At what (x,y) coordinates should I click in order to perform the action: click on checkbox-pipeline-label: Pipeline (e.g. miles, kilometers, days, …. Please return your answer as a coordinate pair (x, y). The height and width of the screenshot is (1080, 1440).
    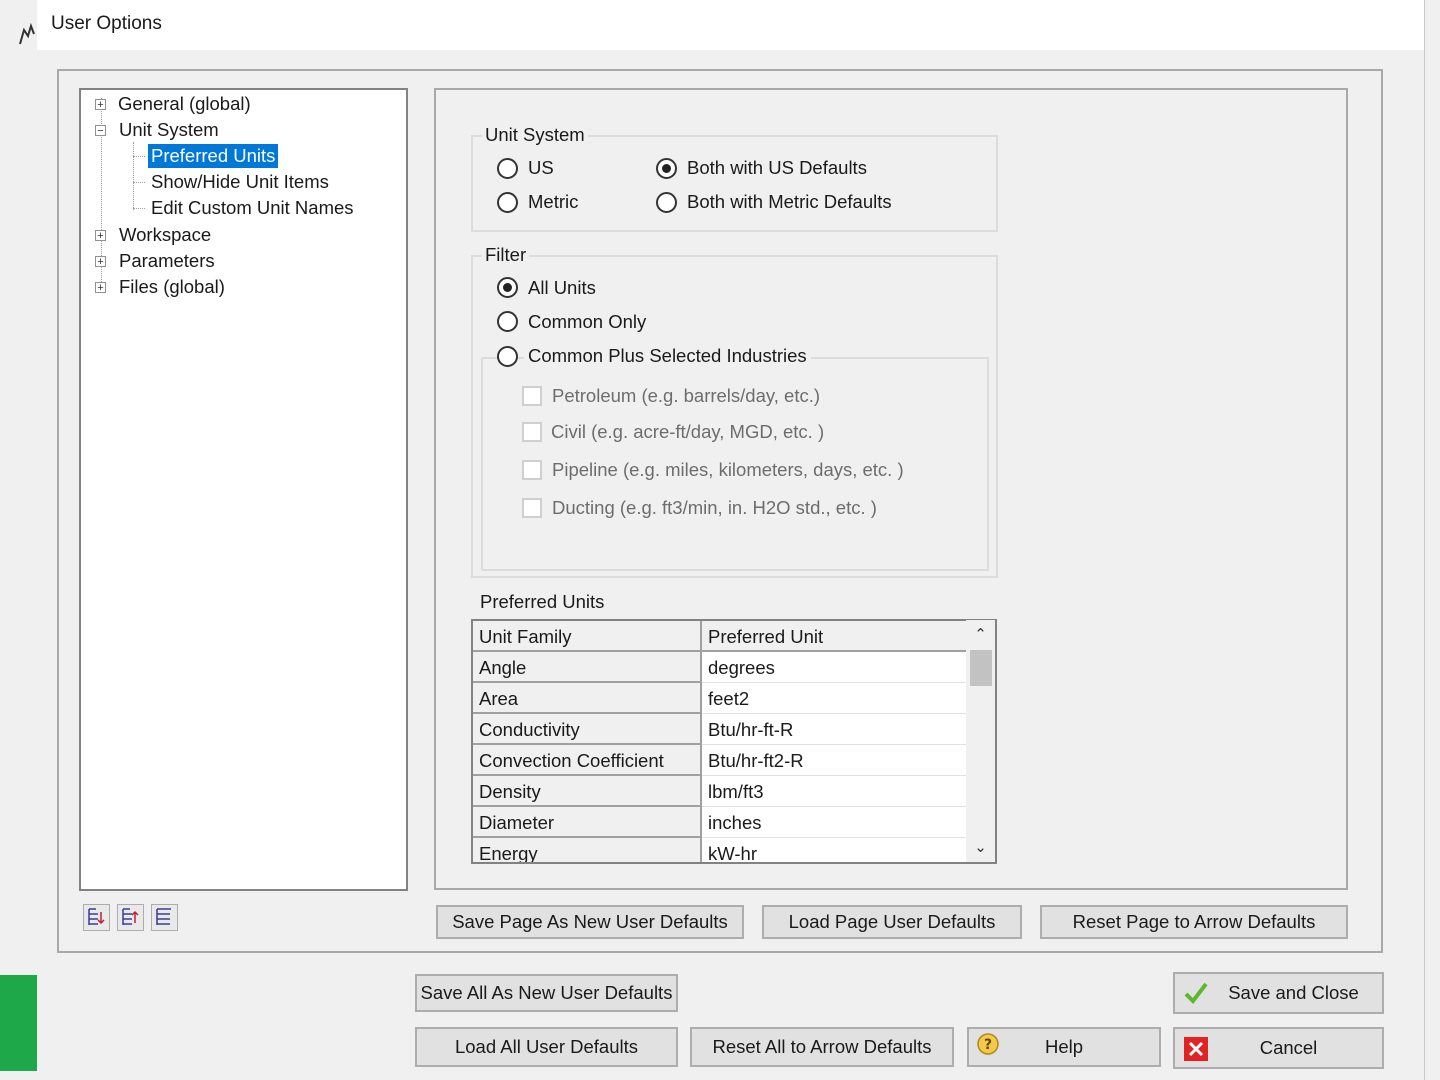
    Looking at the image, I should click on (728, 470).